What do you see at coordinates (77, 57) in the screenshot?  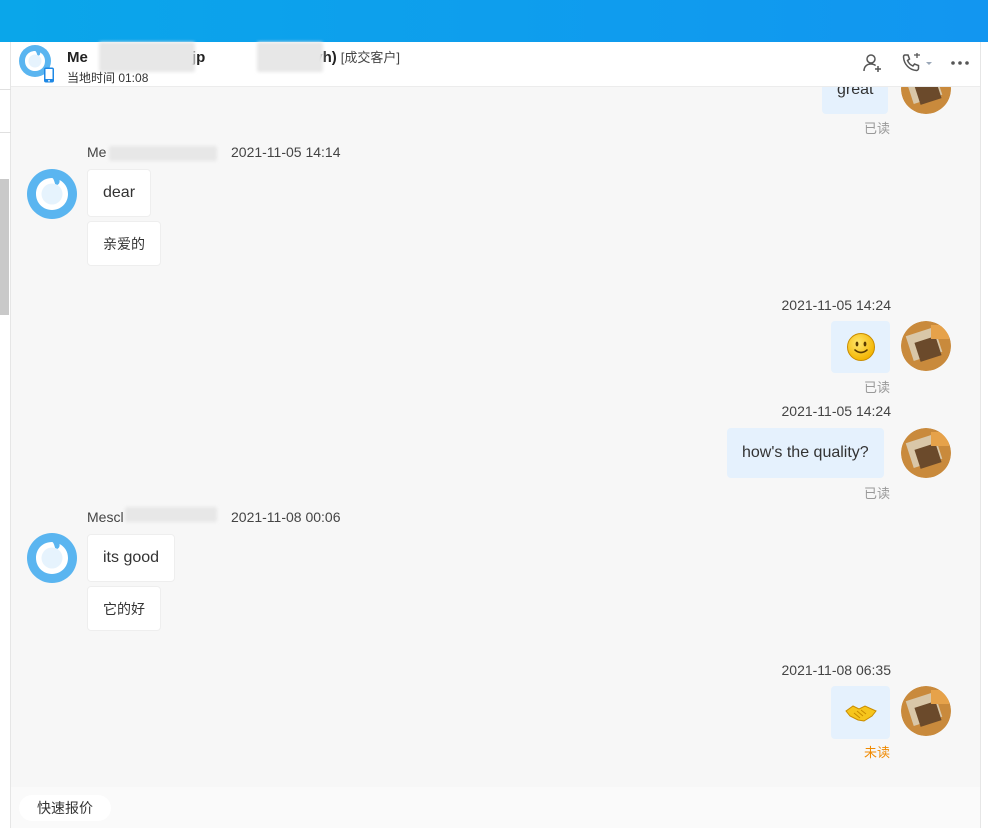 I see `contact-name-start: Me` at bounding box center [77, 57].